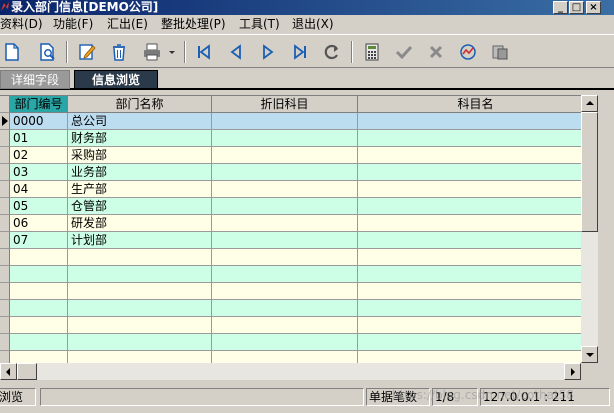  Describe the element at coordinates (73, 24) in the screenshot. I see `menu-function: 功能(F)` at that location.